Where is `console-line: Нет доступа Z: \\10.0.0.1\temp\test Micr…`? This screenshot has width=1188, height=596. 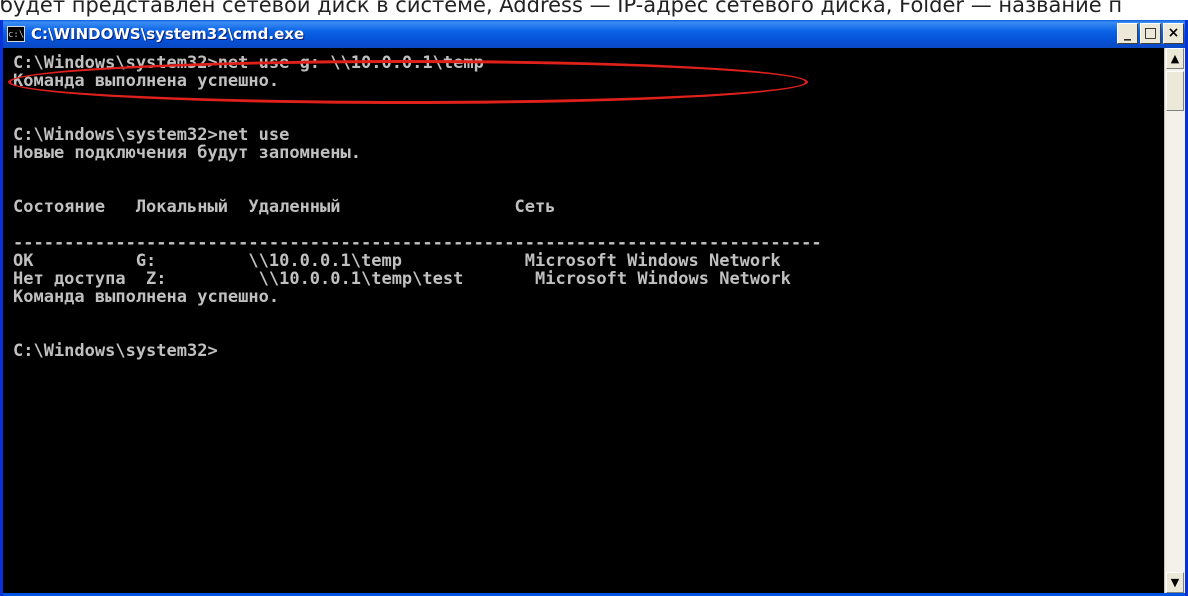
console-line: Нет доступа Z: \\10.0.0.1\temp\test Micr… is located at coordinates (402, 279).